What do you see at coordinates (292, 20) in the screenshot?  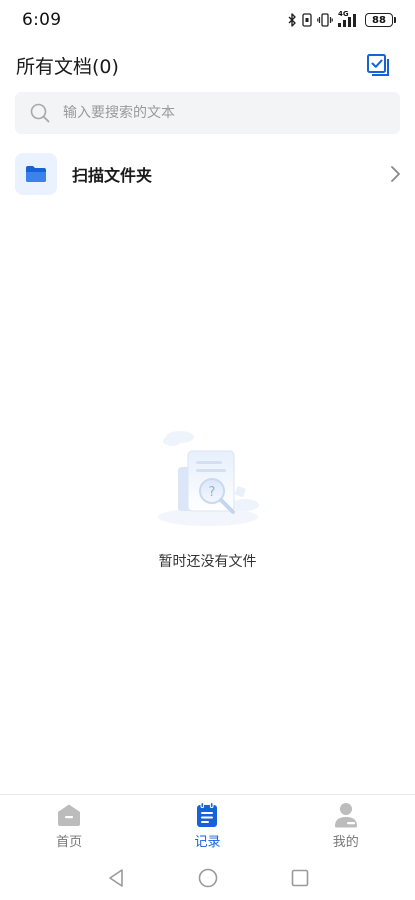 I see `bluetooth-icon` at bounding box center [292, 20].